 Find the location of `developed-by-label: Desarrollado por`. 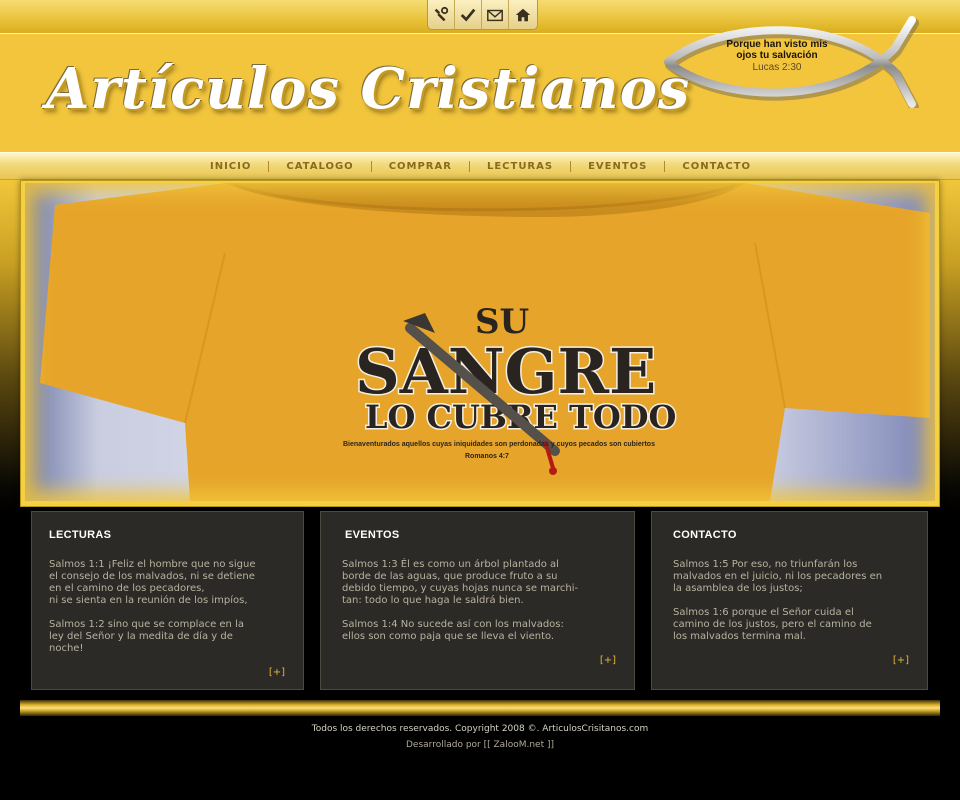

developed-by-label: Desarrollado por is located at coordinates (443, 745).